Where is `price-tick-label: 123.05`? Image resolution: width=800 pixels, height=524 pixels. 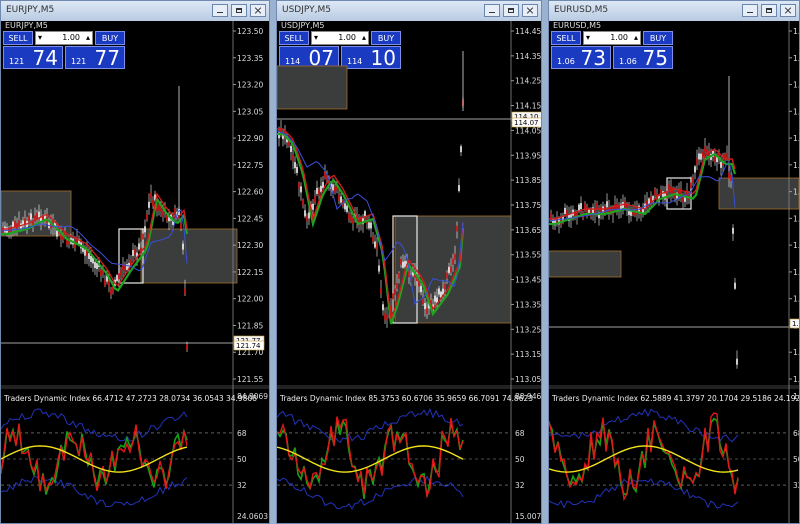 price-tick-label: 123.05 is located at coordinates (250, 111).